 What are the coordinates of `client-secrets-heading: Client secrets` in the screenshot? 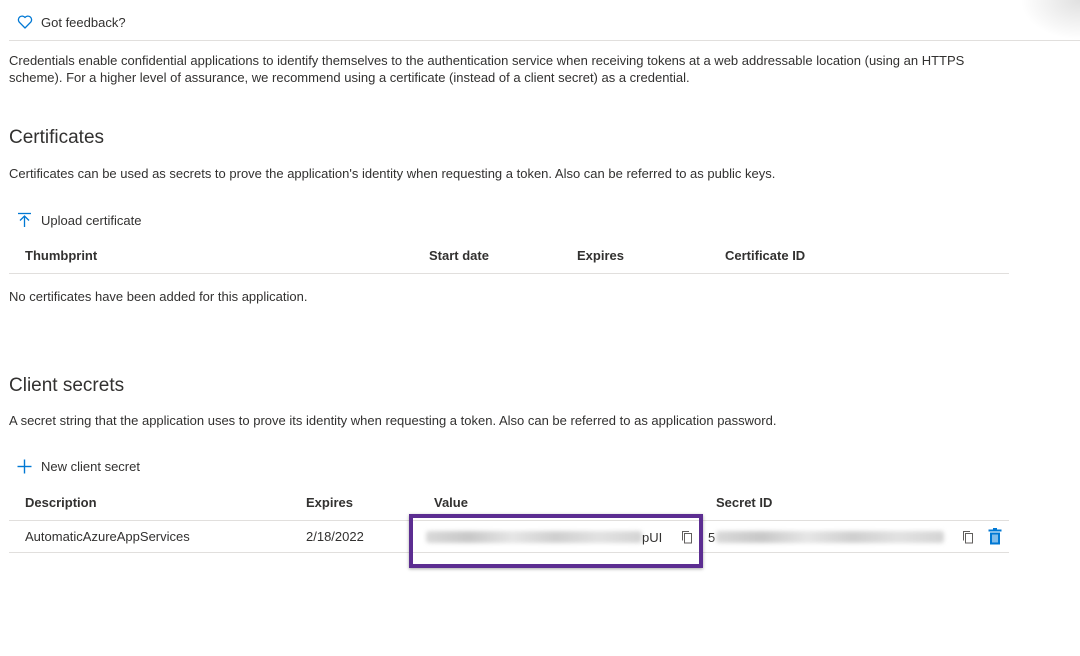 It's located at (67, 385).